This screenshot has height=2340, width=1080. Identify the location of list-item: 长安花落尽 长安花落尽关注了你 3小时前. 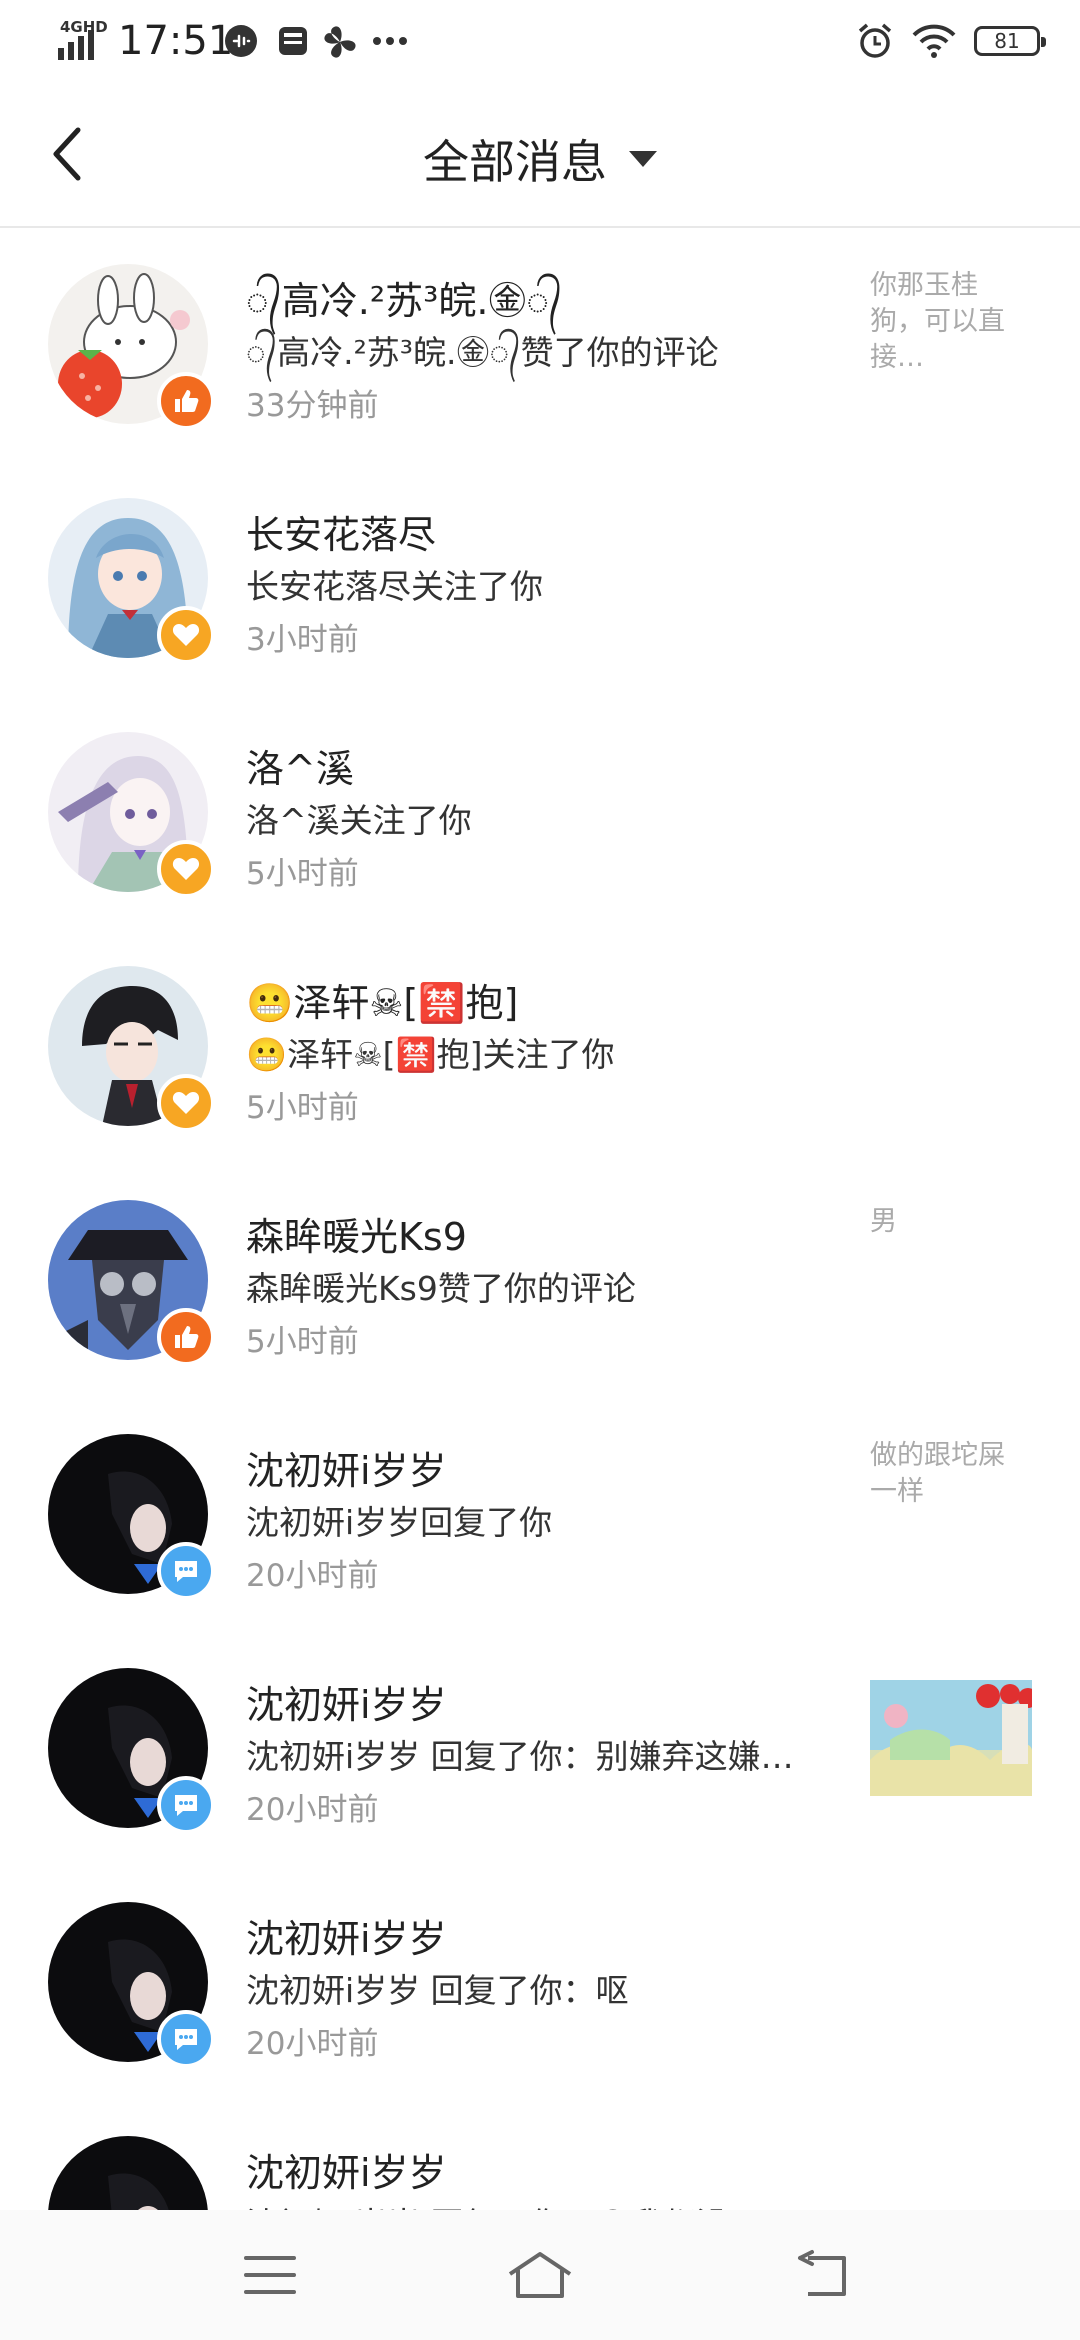
(540, 577).